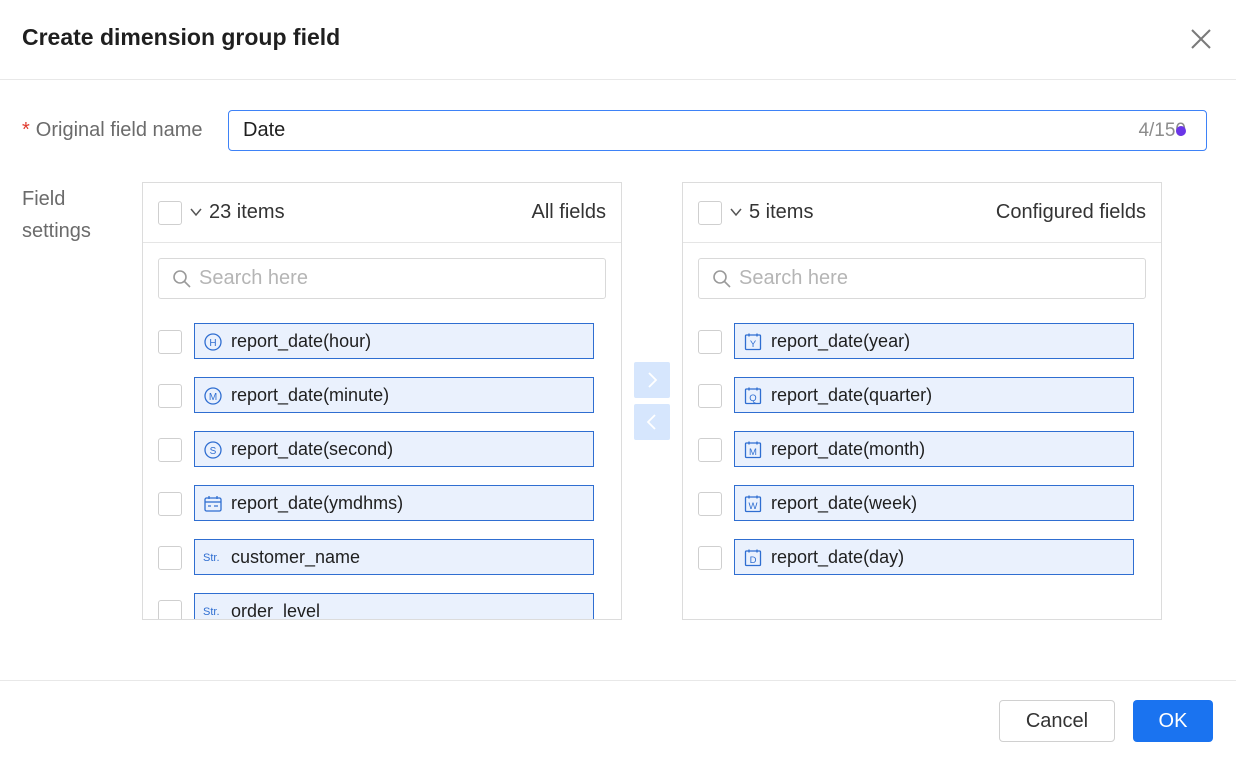 Image resolution: width=1236 pixels, height=760 pixels. I want to click on hour-icon-glyph: H, so click(212, 343).